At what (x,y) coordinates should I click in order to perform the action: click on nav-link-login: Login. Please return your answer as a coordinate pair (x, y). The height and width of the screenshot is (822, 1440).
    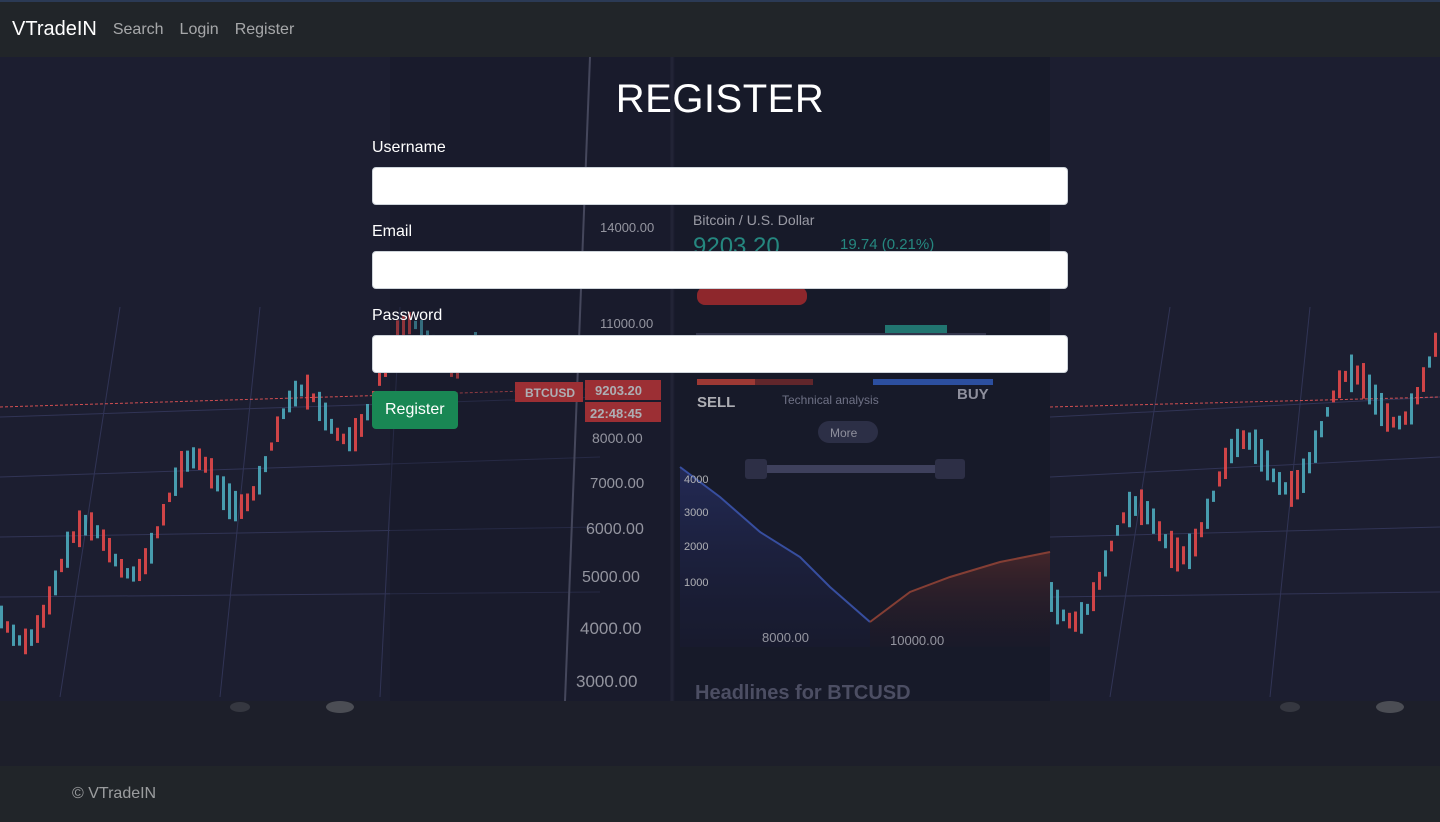
    Looking at the image, I should click on (199, 30).